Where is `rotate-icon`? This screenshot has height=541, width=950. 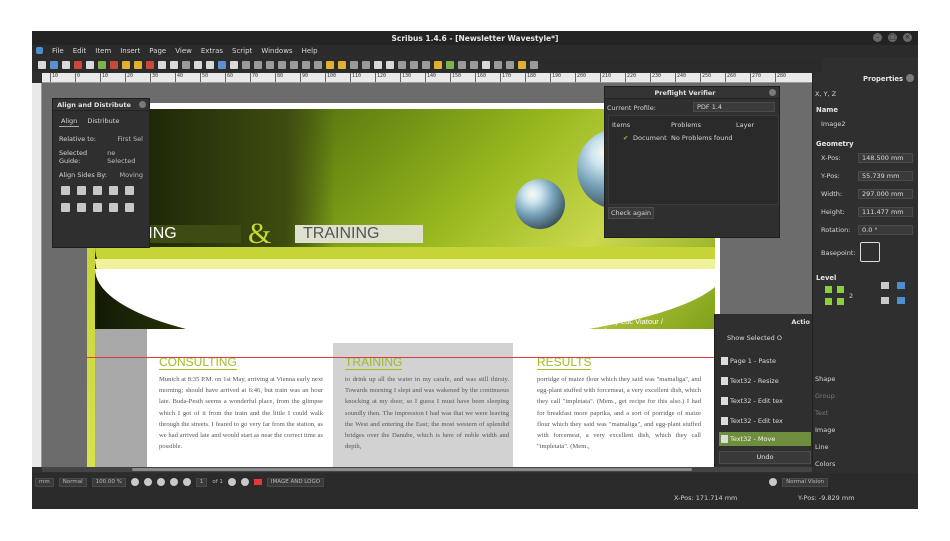
rotate-icon is located at coordinates (330, 65).